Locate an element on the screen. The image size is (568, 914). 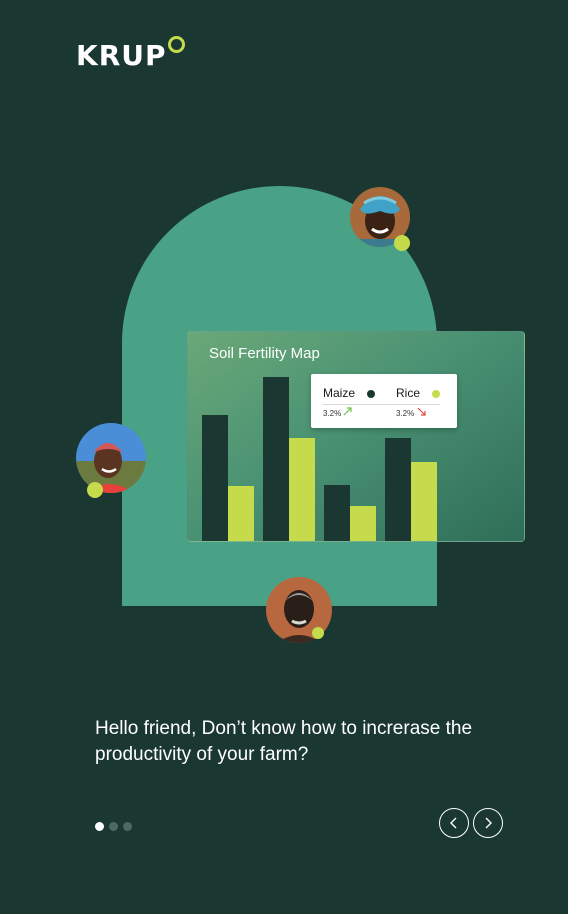
krup-logo: KRUP is located at coordinates (130, 53).